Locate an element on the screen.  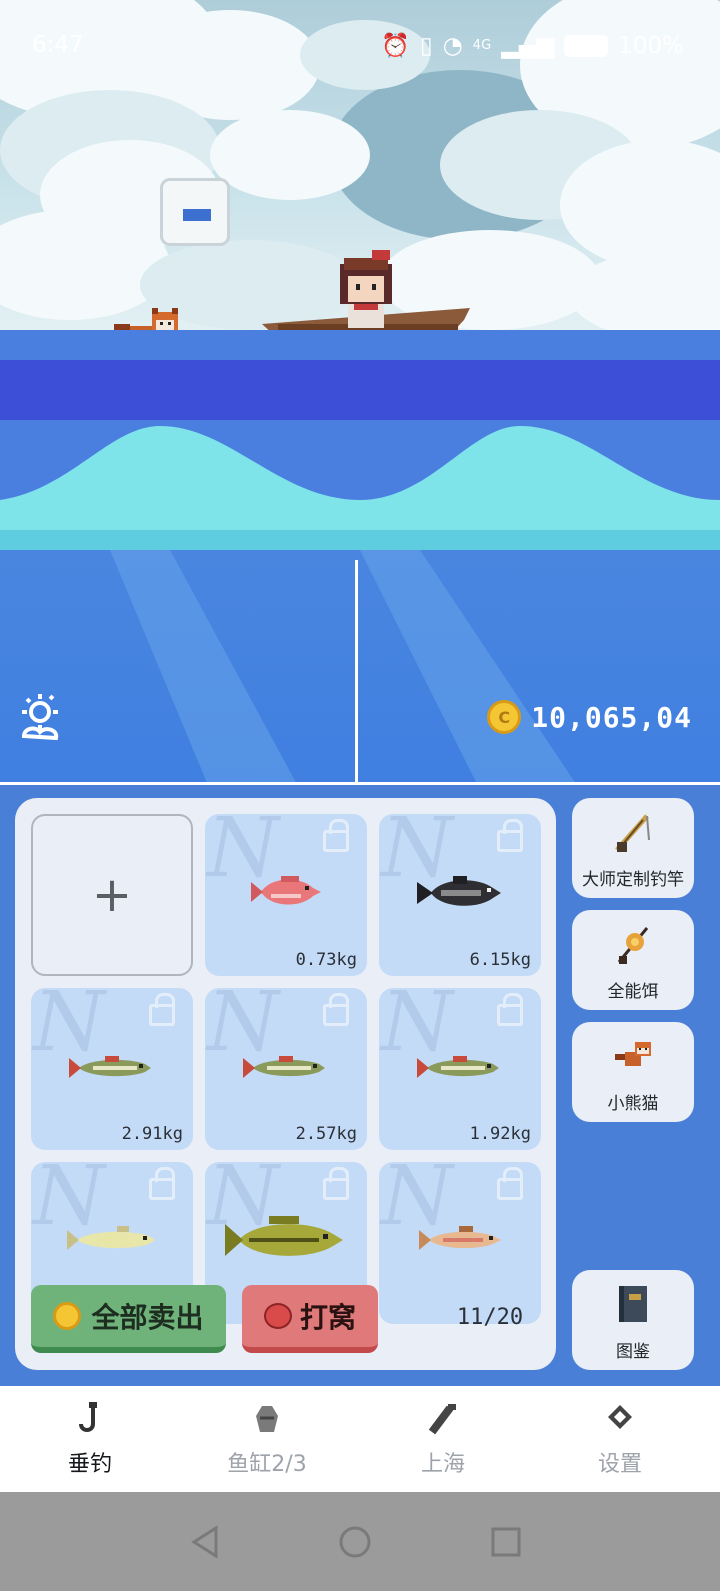
bass-icon is located at coordinates (284, 1236).